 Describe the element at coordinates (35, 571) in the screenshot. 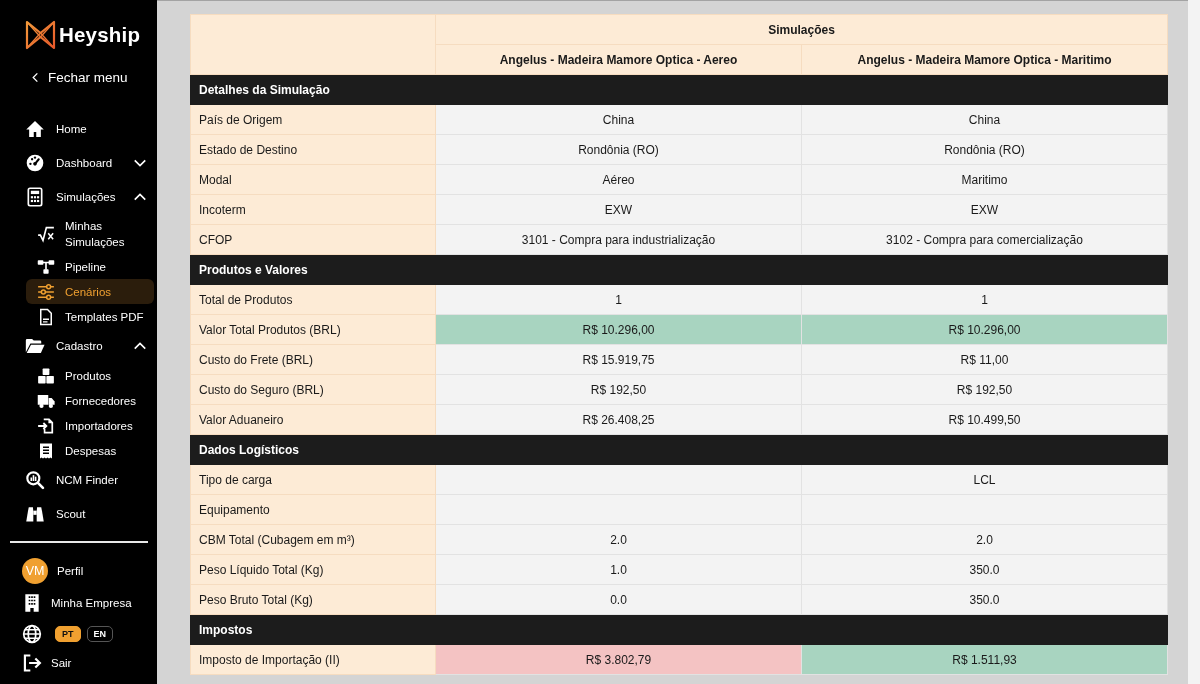

I see `avatar: VM` at that location.